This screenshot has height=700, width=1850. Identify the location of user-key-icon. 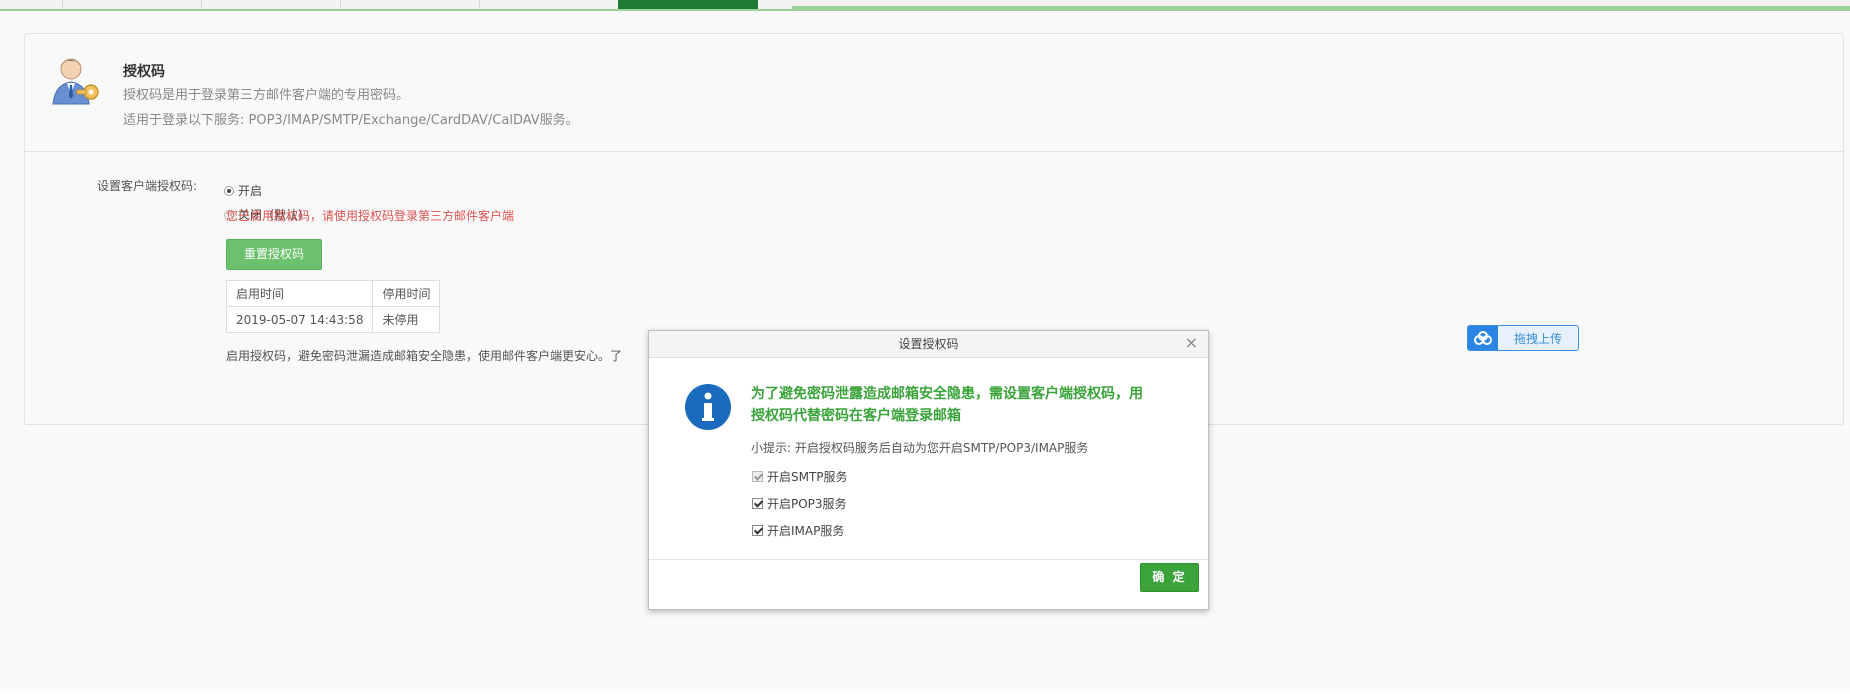
(75, 81).